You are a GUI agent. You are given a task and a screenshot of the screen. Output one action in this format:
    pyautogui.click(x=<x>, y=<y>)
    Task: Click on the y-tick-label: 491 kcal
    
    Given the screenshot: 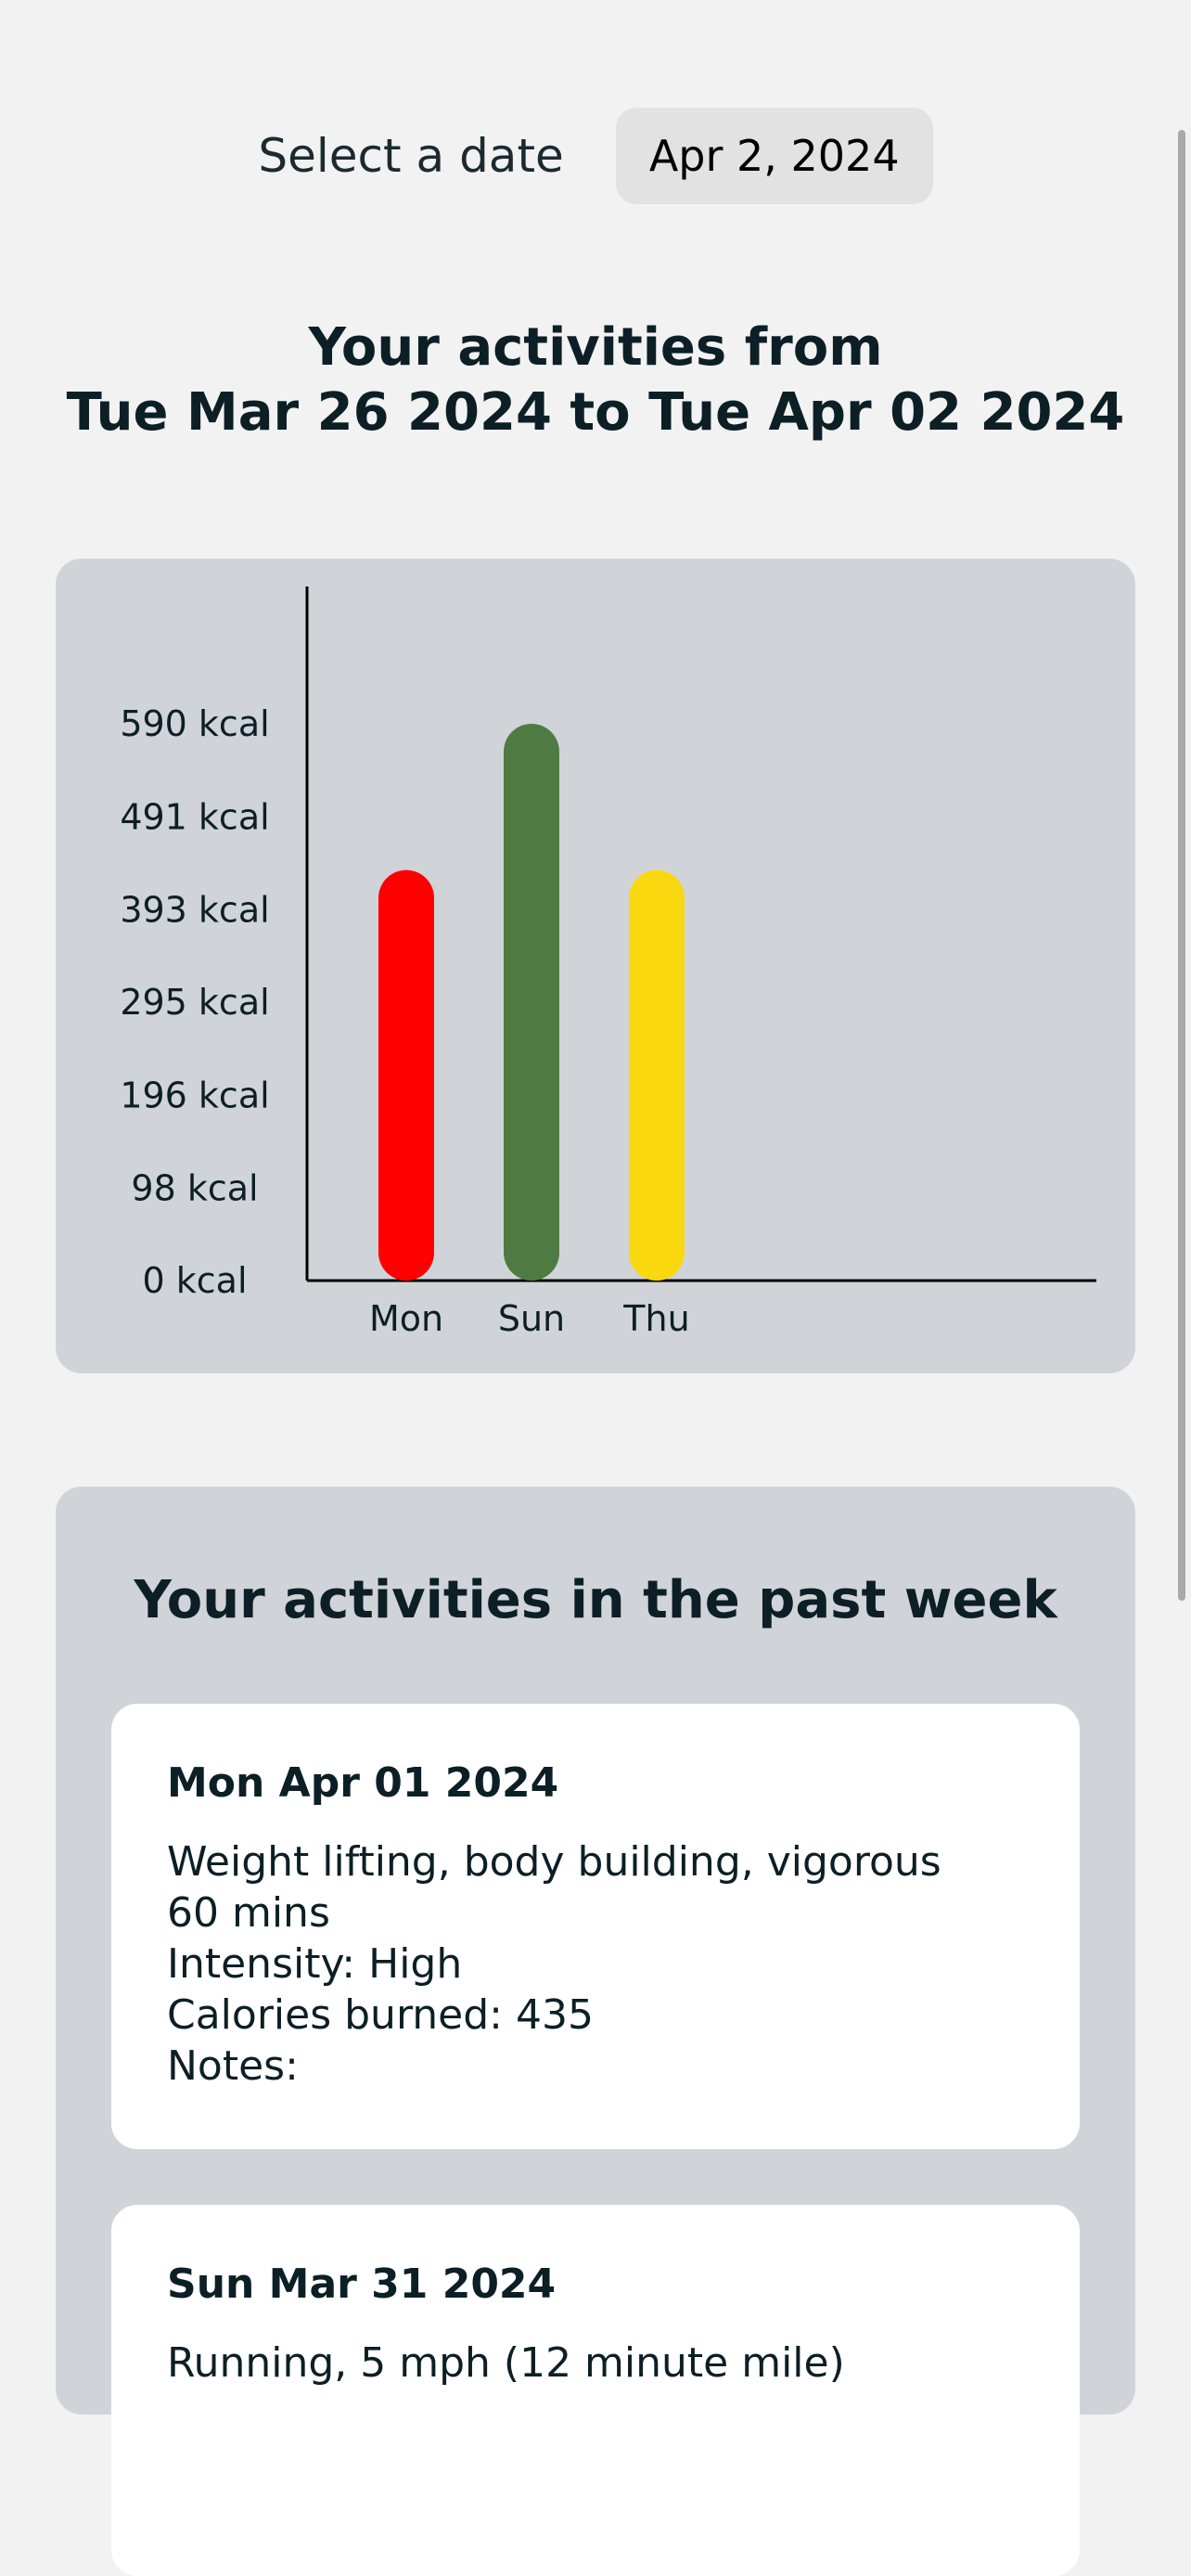 What is the action you would take?
    pyautogui.click(x=194, y=817)
    